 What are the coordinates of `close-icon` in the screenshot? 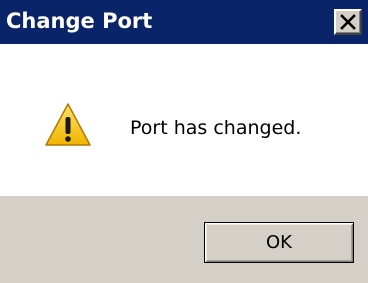 It's located at (348, 22).